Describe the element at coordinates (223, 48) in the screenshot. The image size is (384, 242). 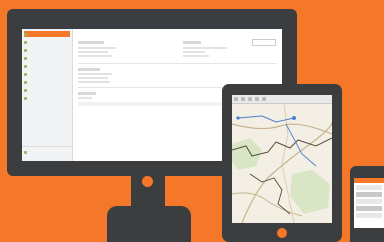
I see `detail-col-right` at that location.